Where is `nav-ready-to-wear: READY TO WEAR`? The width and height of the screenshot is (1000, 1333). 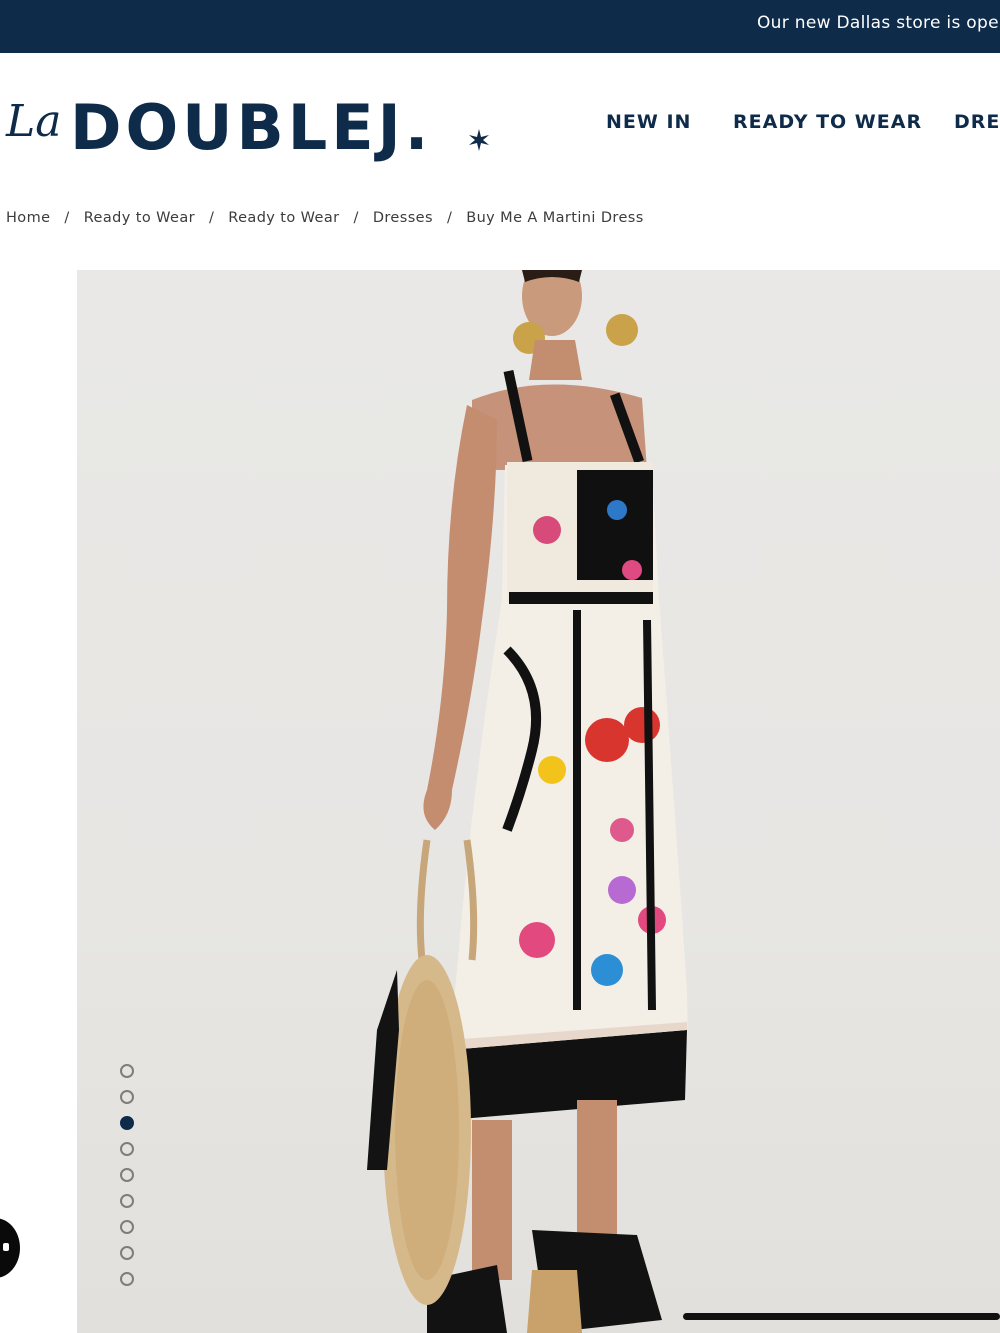
nav-ready-to-wear: READY TO WEAR is located at coordinates (827, 122).